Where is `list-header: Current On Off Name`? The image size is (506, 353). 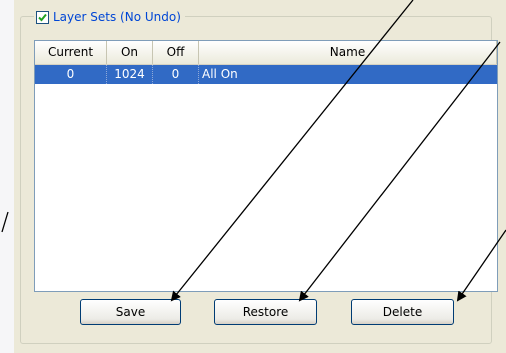
list-header: Current On Off Name is located at coordinates (266, 53).